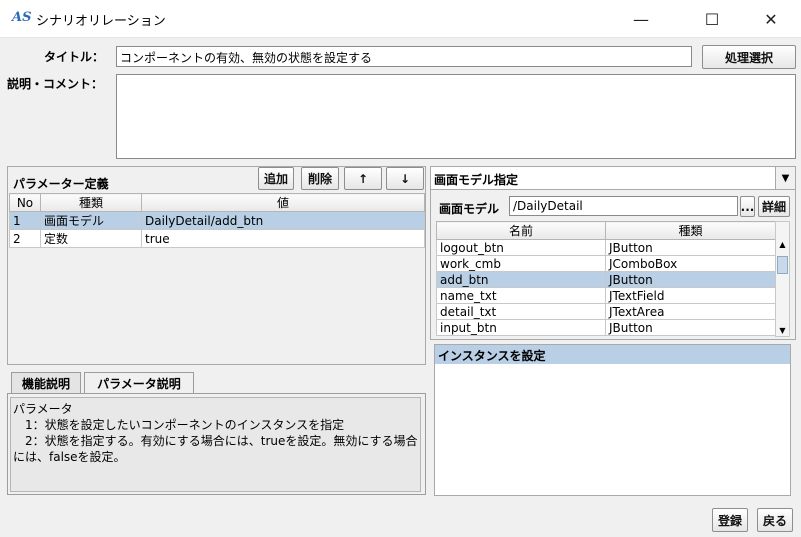  I want to click on table-row: work_cmb JComboBox, so click(606, 263).